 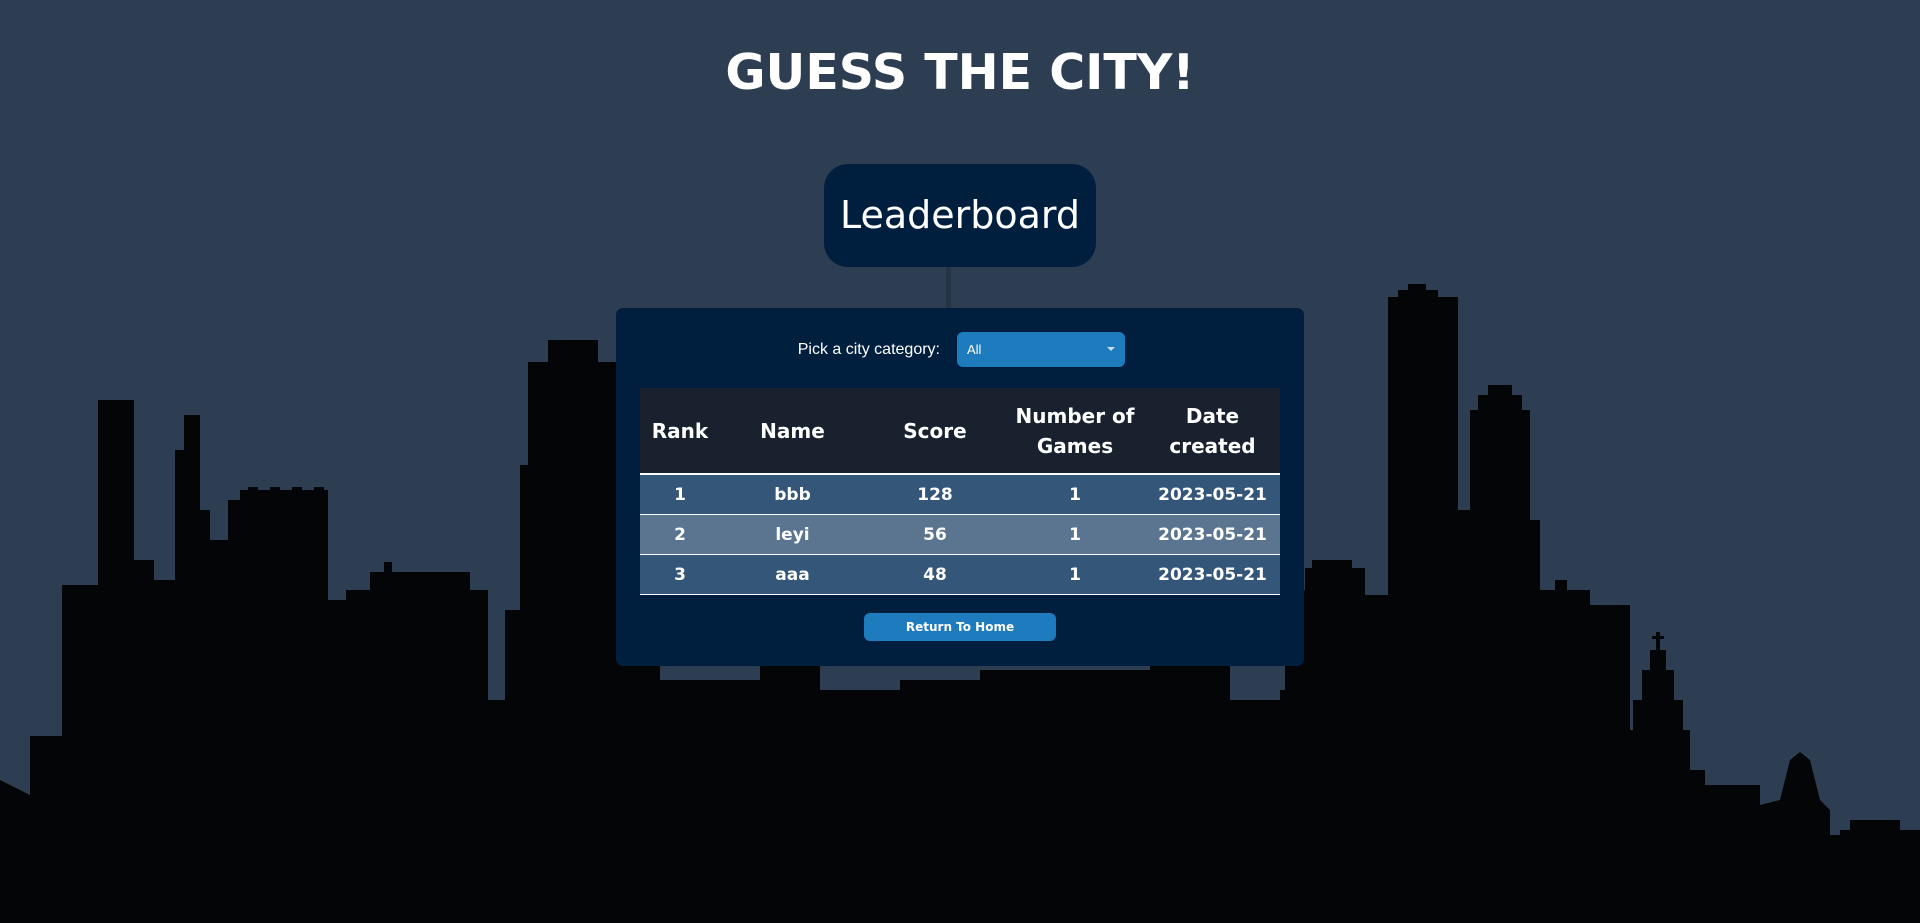 What do you see at coordinates (680, 534) in the screenshot?
I see `cell-rank: 2` at bounding box center [680, 534].